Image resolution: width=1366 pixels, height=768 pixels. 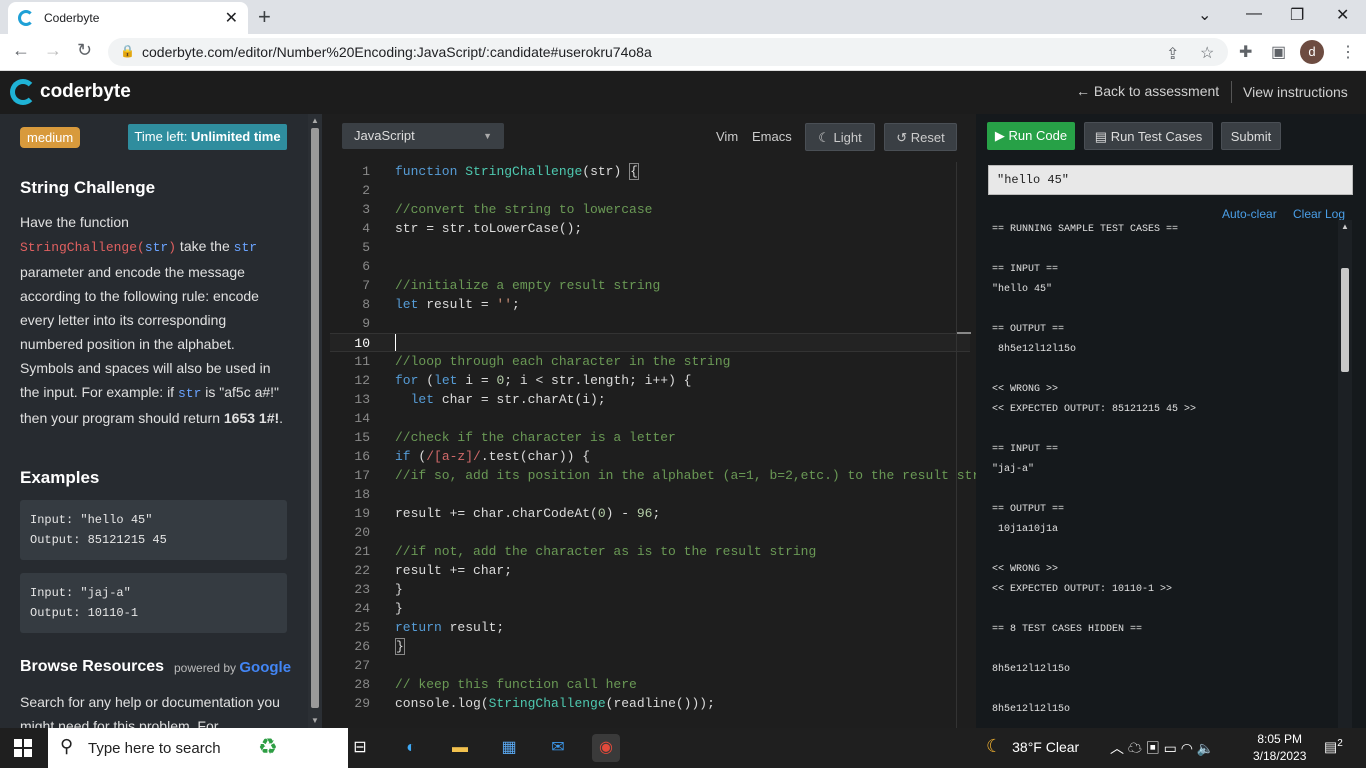 What do you see at coordinates (683, 17) in the screenshot?
I see `browser-tab-bar: Coderbyte ✕ + ⌄ — ❐ ✕` at bounding box center [683, 17].